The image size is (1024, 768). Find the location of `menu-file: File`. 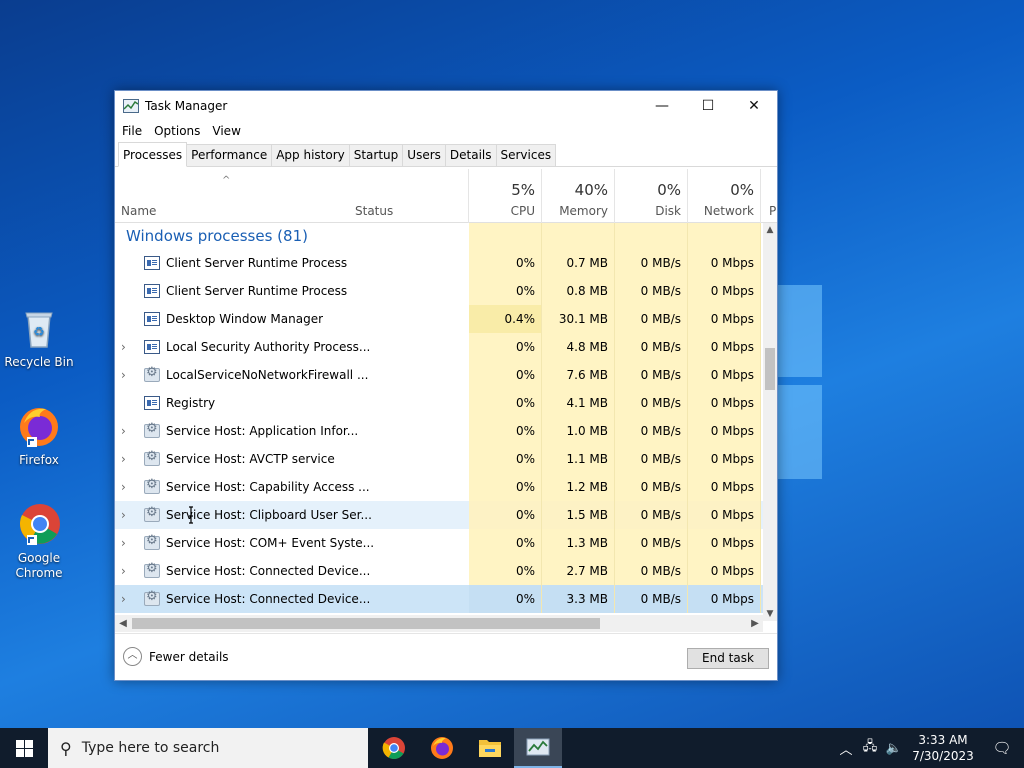

menu-file: File is located at coordinates (132, 131).